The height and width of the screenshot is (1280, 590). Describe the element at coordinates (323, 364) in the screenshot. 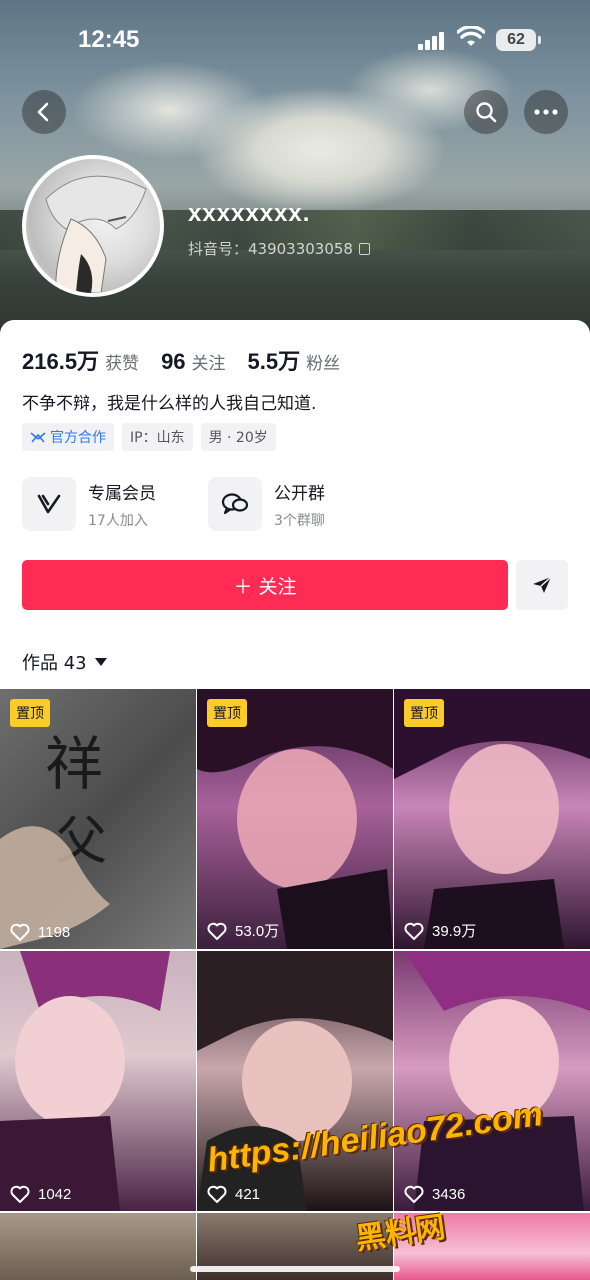

I see `stat-label: 粉丝` at that location.